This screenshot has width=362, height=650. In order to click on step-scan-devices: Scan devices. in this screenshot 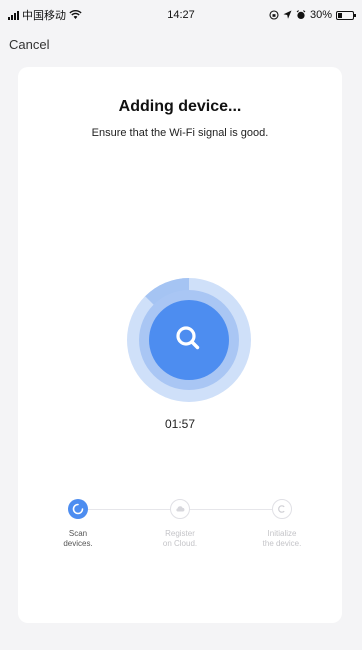, I will do `click(78, 524)`.